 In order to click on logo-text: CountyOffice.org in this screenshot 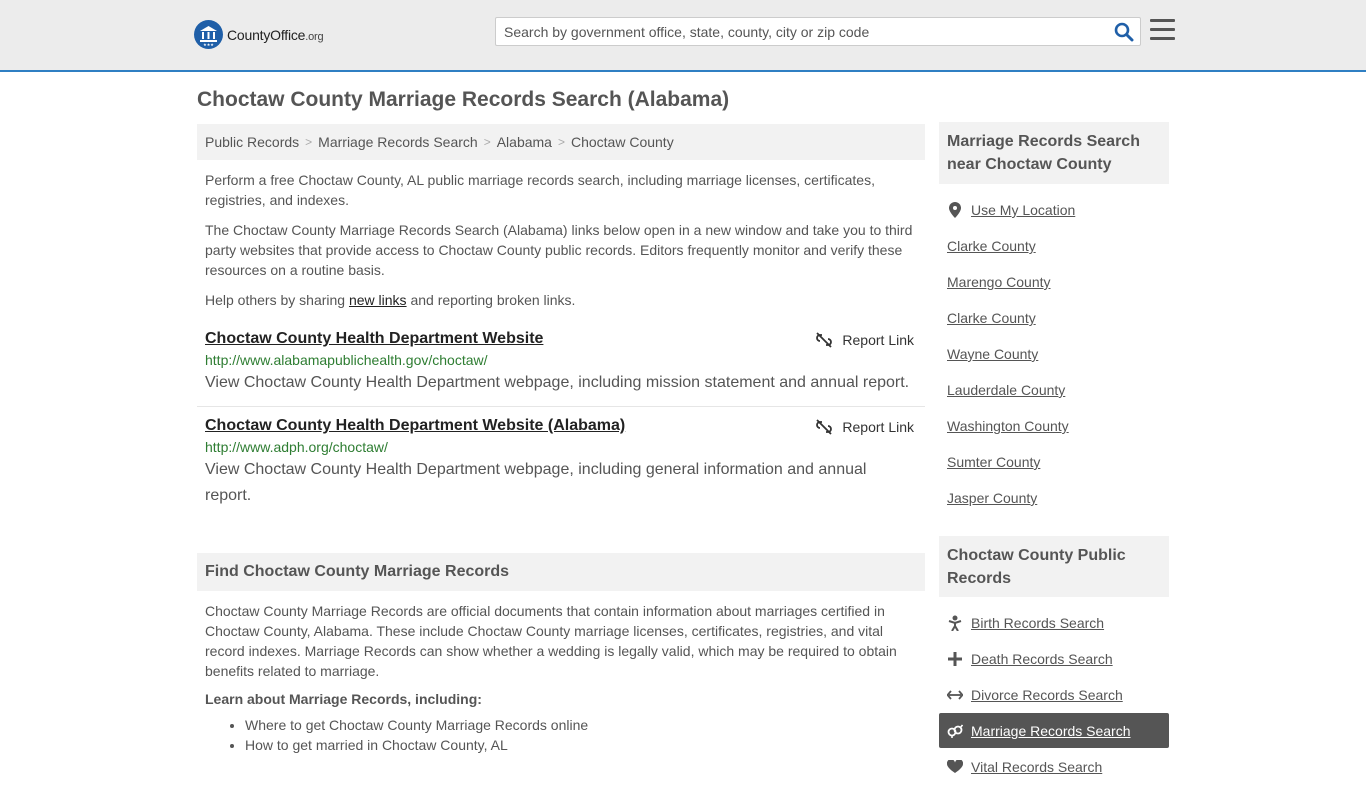, I will do `click(275, 34)`.